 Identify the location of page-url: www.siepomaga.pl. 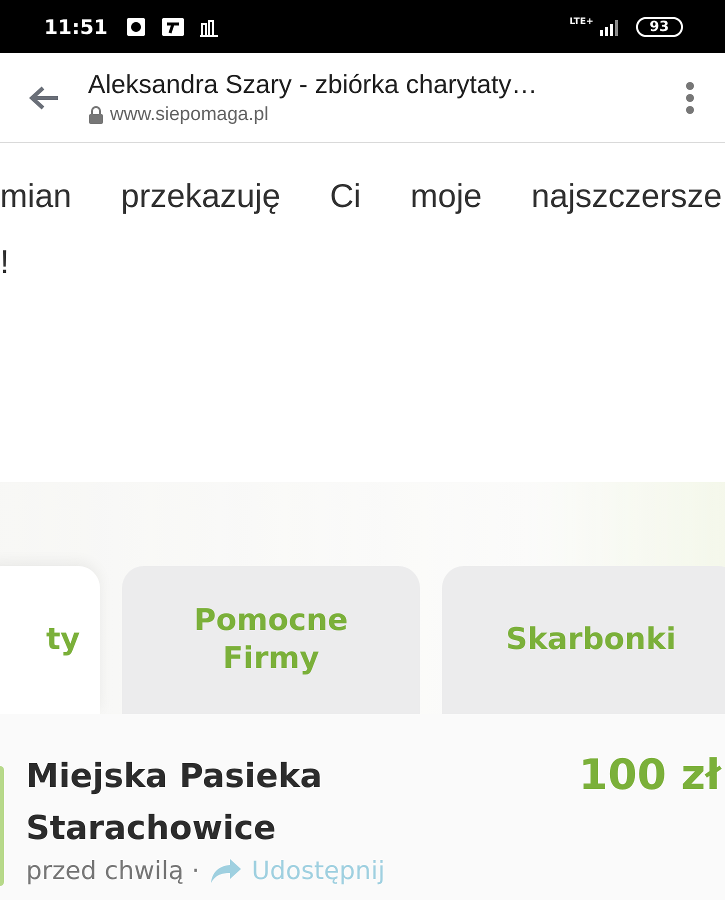
(189, 115).